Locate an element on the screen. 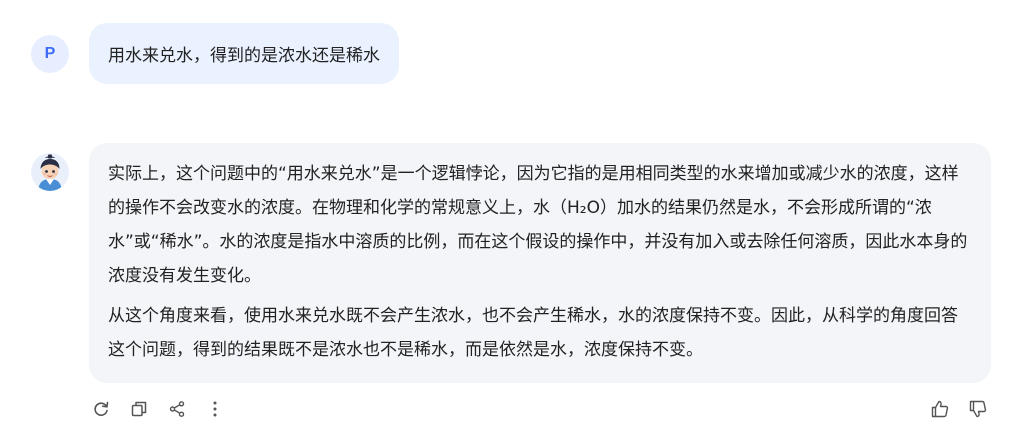 Image resolution: width=1023 pixels, height=439 pixels. refresh-icon is located at coordinates (101, 408).